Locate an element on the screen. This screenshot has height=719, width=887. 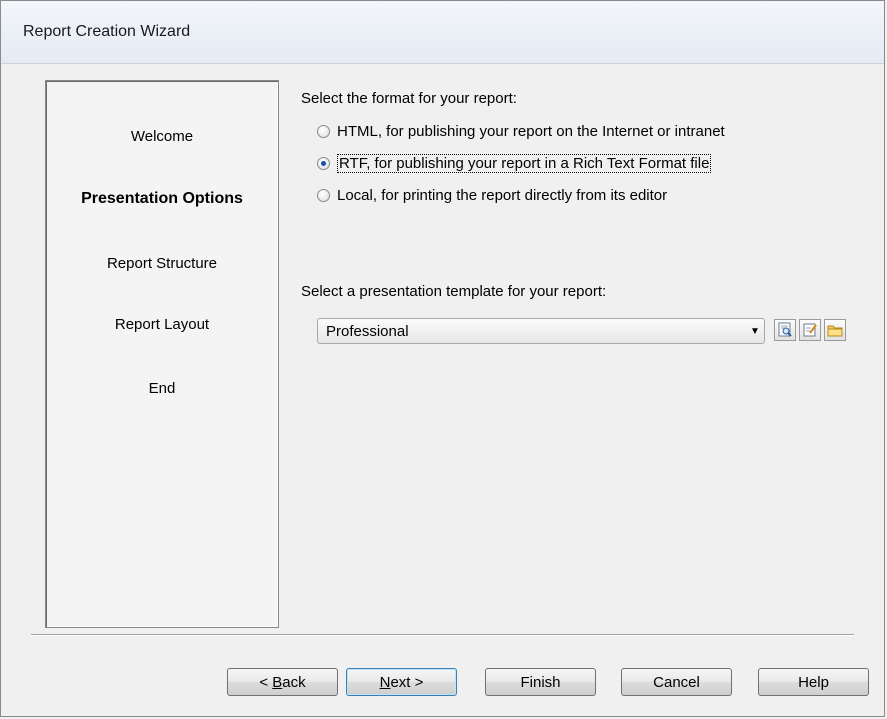
radio-local-button is located at coordinates (323, 195).